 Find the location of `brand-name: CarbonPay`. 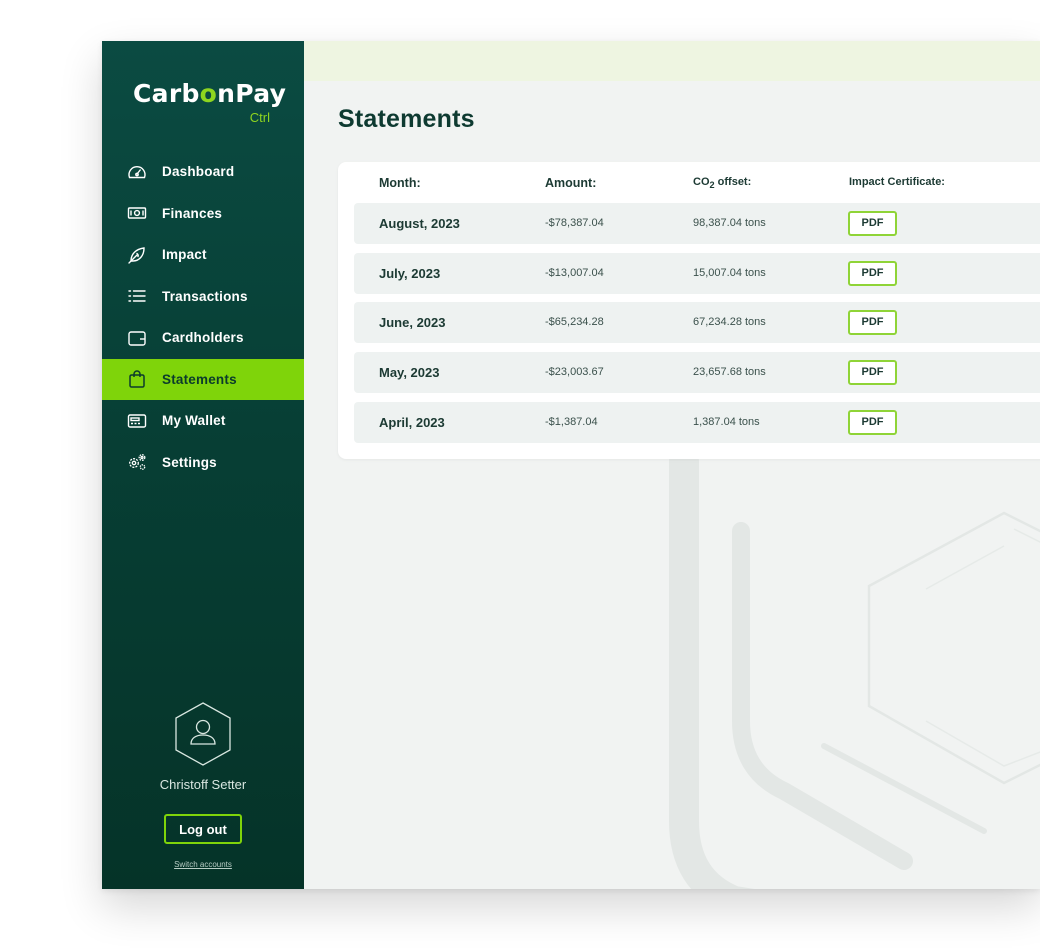

brand-name: CarbonPay is located at coordinates (209, 93).